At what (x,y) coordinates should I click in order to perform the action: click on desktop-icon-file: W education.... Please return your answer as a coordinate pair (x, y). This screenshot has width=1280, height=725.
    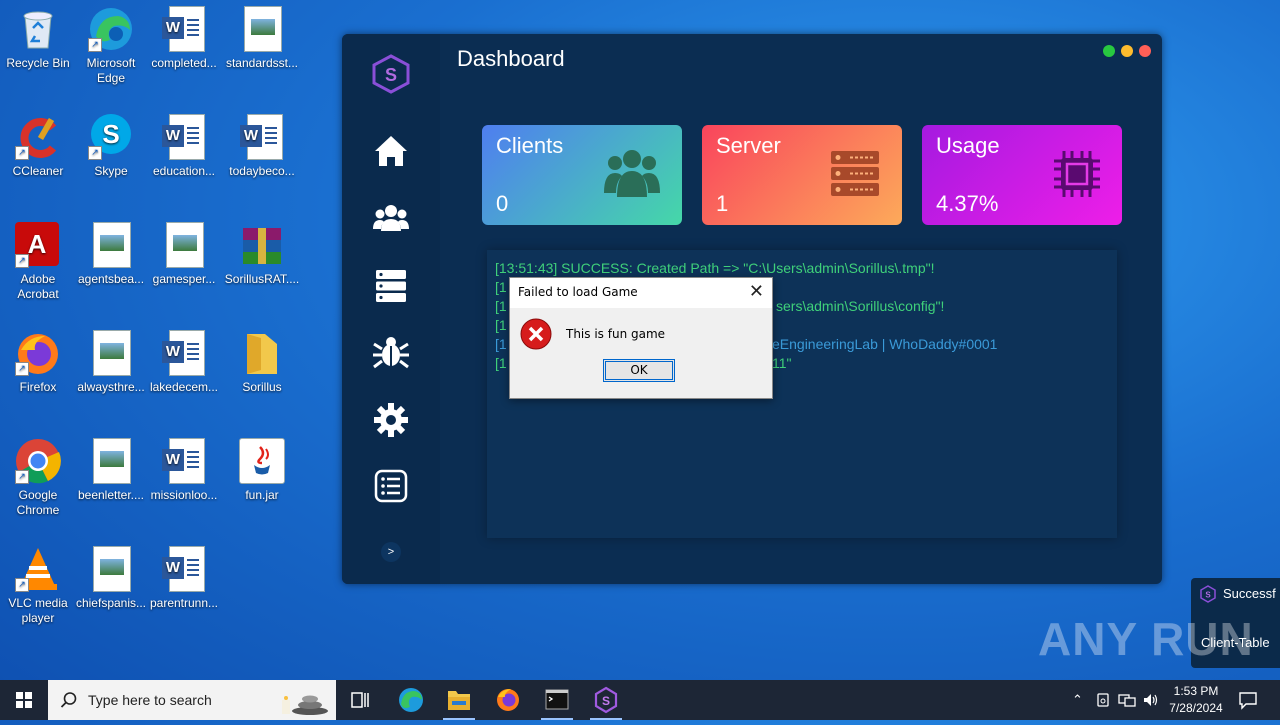
    Looking at the image, I should click on (184, 143).